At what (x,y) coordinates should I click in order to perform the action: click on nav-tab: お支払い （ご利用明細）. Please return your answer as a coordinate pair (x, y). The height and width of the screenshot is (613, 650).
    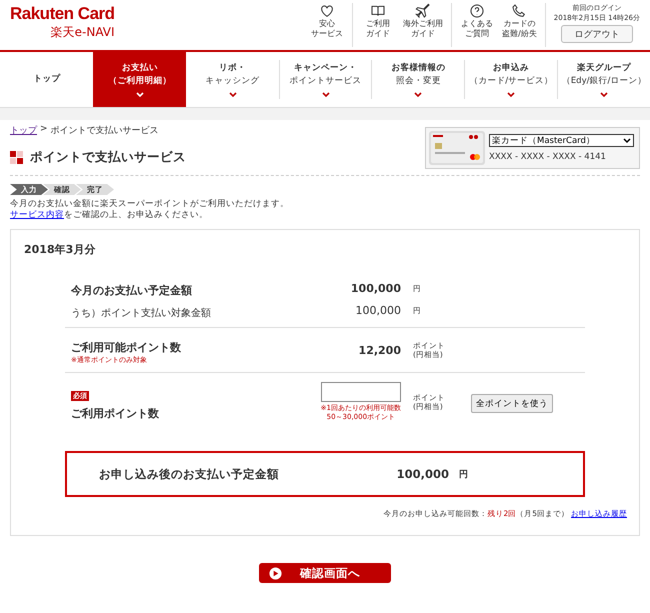
    Looking at the image, I should click on (139, 79).